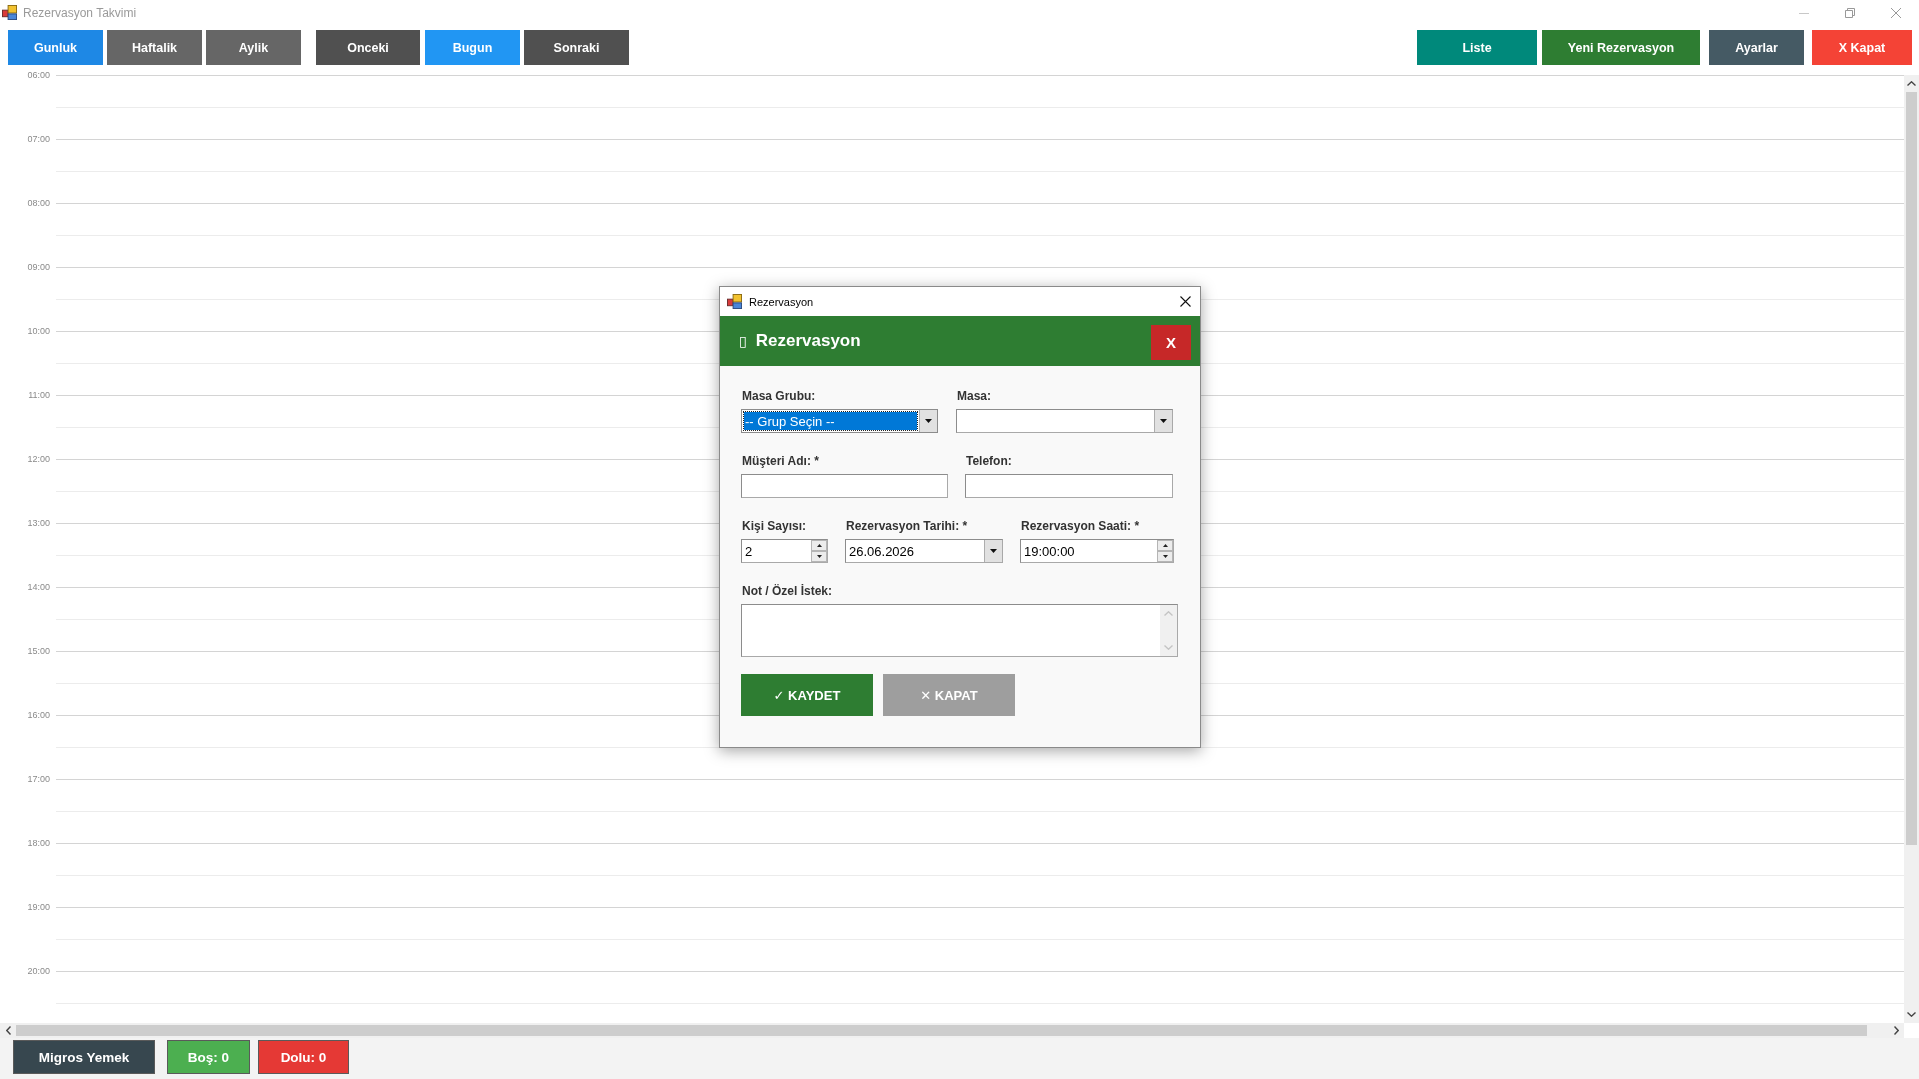  What do you see at coordinates (1097, 551) in the screenshot?
I see `spin-field: 19:00:00` at bounding box center [1097, 551].